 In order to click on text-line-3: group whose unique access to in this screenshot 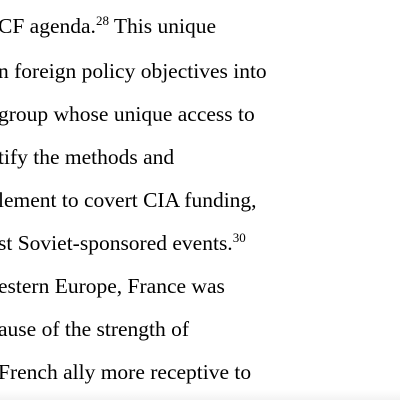, I will do `click(127, 114)`.